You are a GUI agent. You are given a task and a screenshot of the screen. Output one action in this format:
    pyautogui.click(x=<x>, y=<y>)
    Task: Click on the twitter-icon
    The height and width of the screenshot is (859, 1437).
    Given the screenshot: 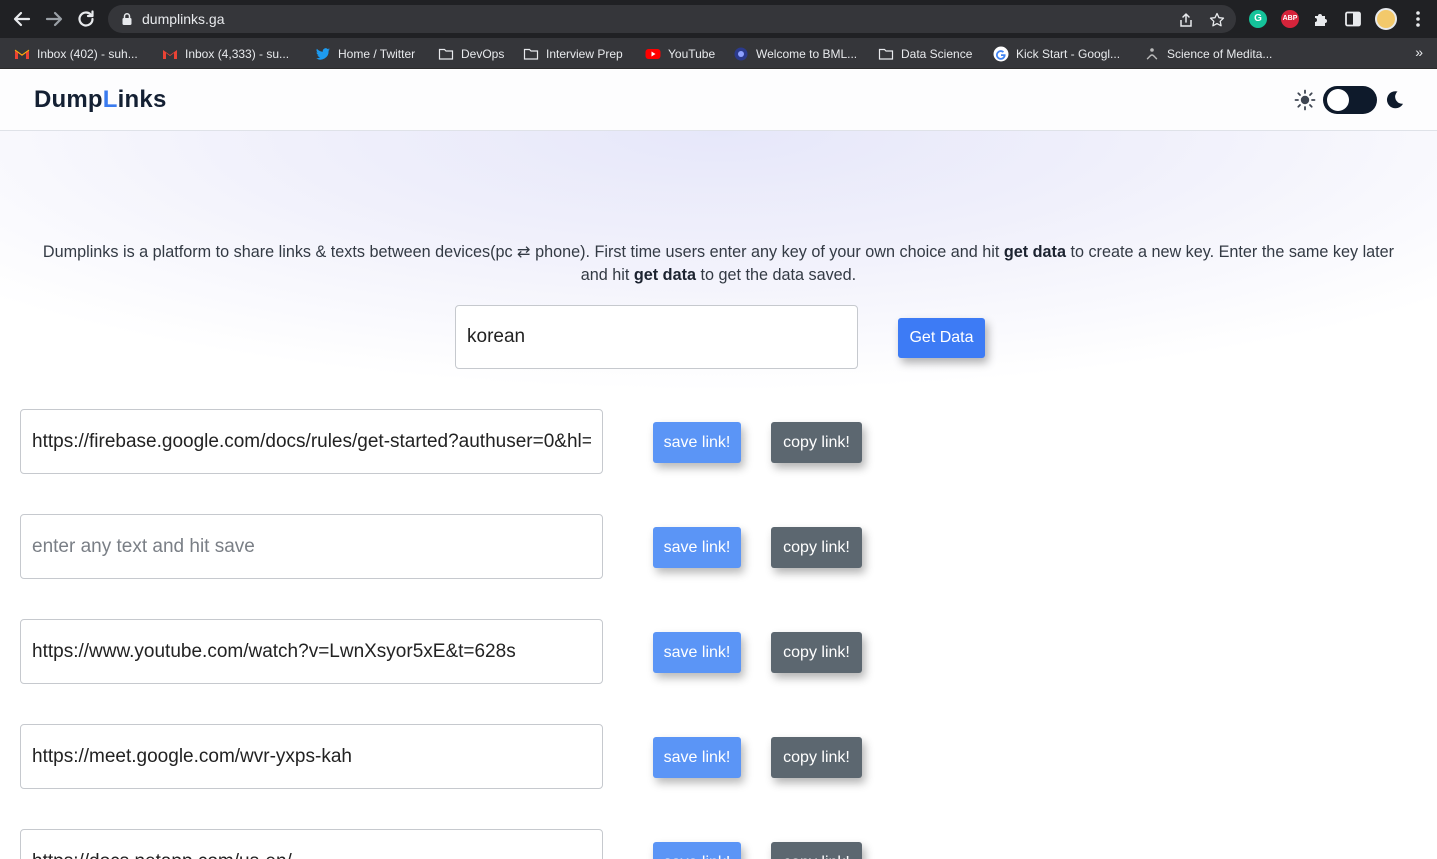 What is the action you would take?
    pyautogui.click(x=323, y=54)
    